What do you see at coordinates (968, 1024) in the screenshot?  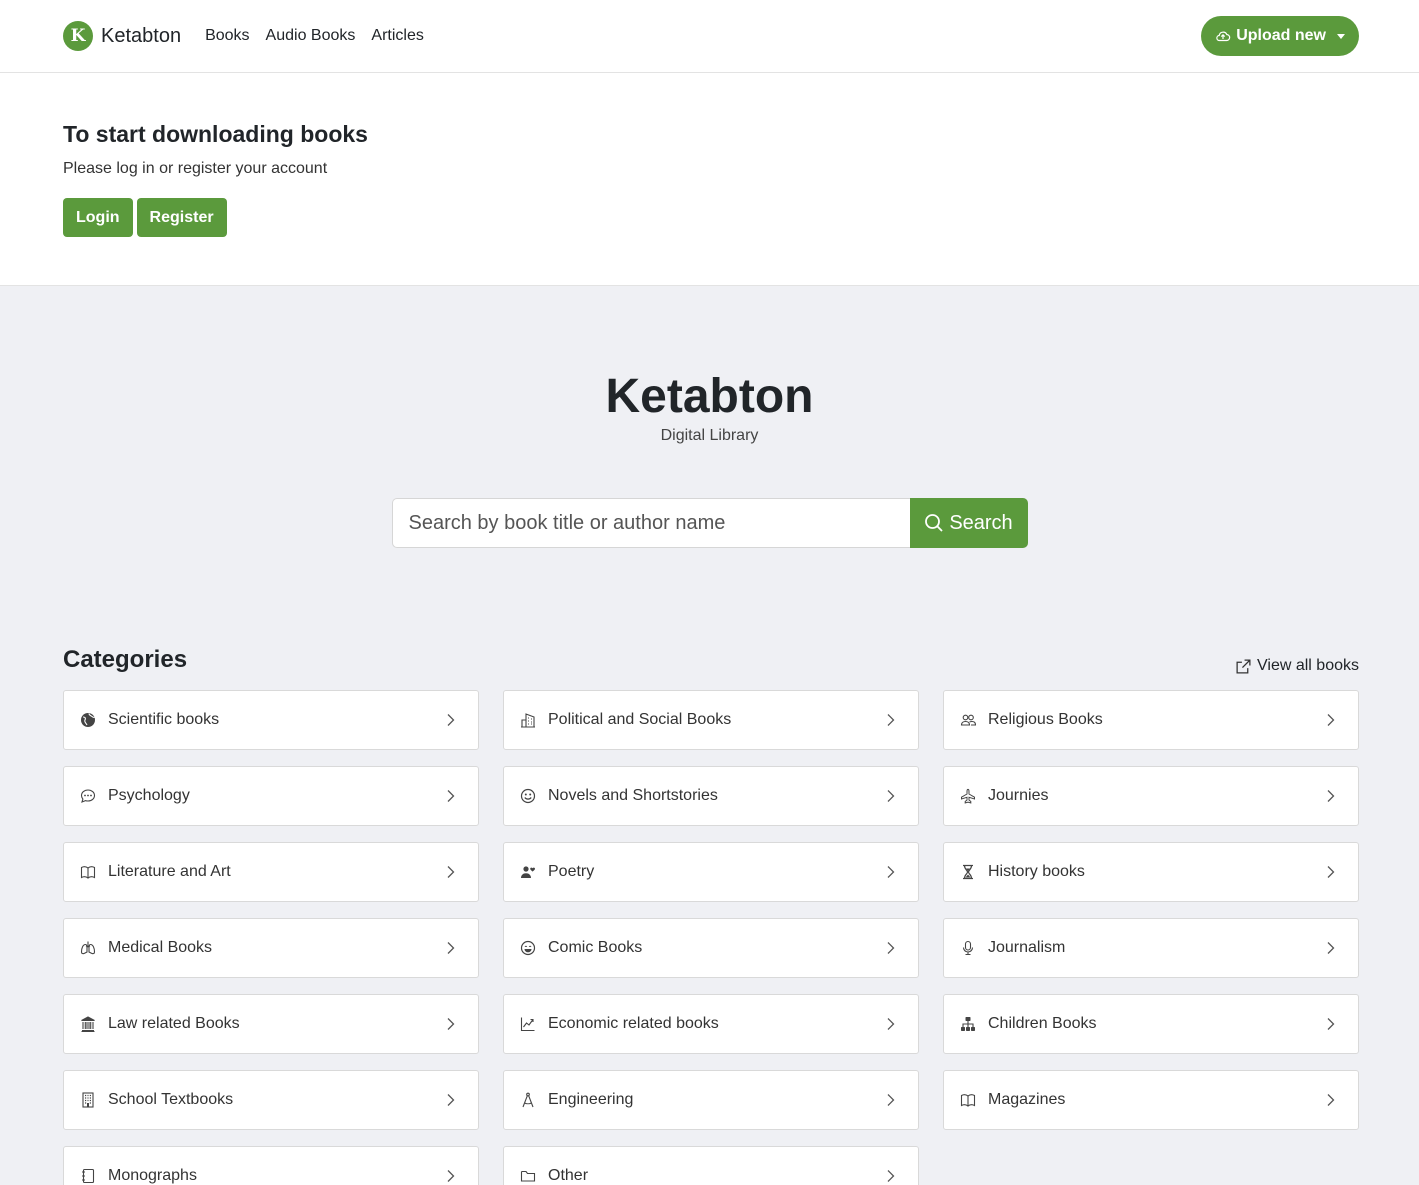 I see `diagram-icon` at bounding box center [968, 1024].